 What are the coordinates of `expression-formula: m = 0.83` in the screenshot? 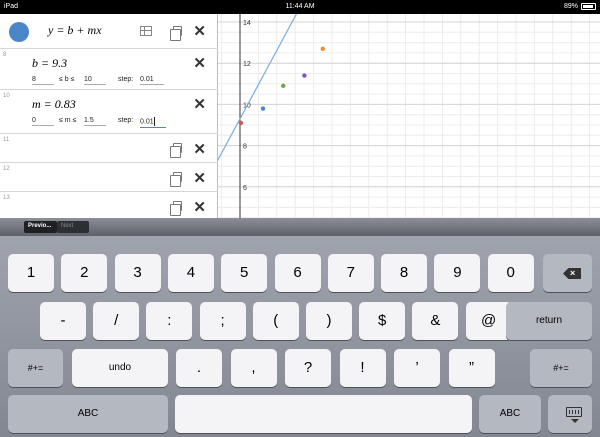 It's located at (54, 104).